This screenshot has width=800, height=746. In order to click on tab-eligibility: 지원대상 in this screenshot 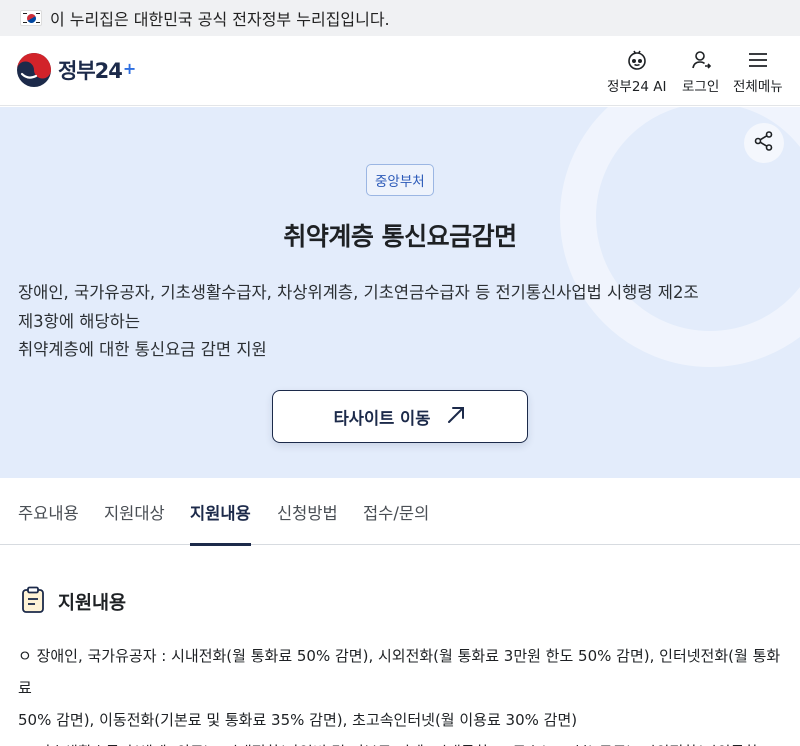, I will do `click(134, 511)`.